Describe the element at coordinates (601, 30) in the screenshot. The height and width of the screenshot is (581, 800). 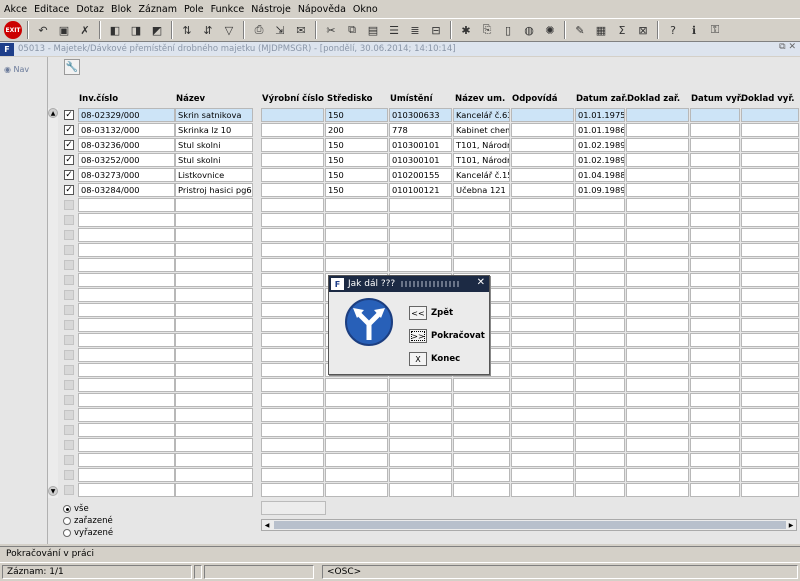
I see `report-icon: ▦` at that location.